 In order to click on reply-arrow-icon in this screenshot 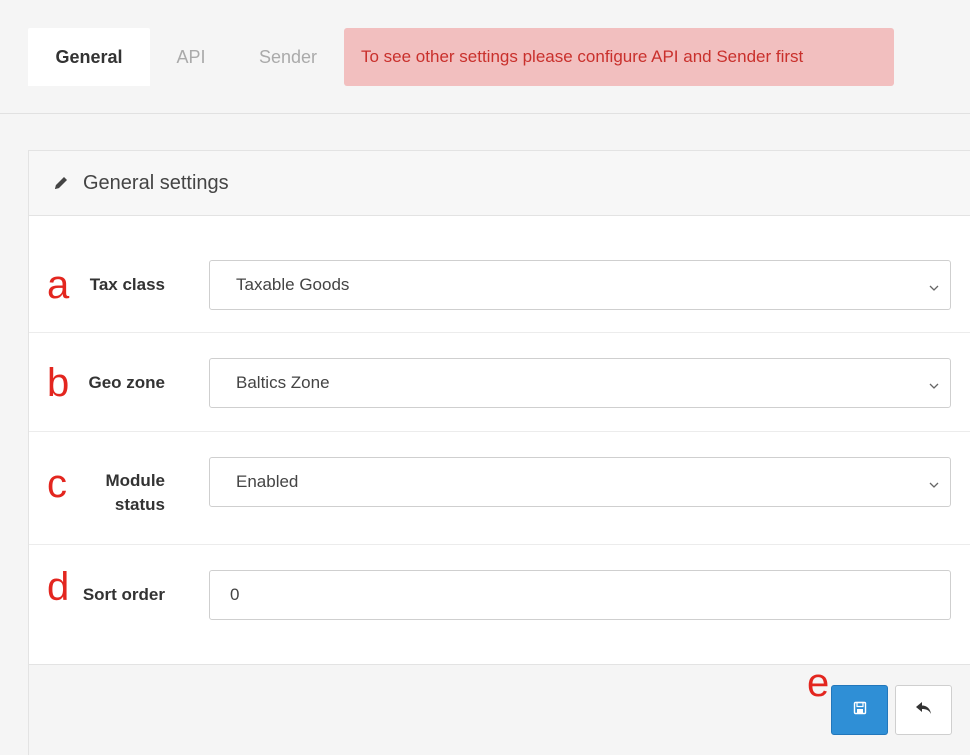, I will do `click(924, 710)`.